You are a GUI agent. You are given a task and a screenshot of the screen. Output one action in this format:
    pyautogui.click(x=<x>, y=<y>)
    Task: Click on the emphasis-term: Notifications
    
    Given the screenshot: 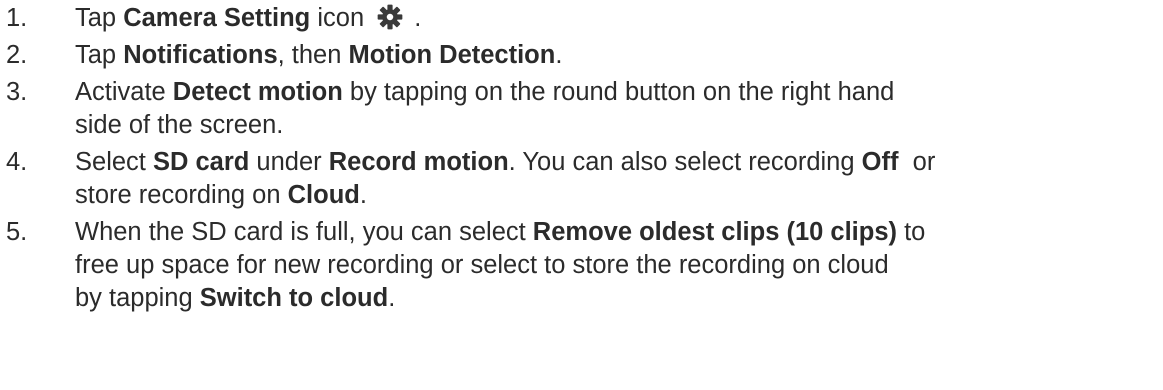 What is the action you would take?
    pyautogui.click(x=200, y=55)
    